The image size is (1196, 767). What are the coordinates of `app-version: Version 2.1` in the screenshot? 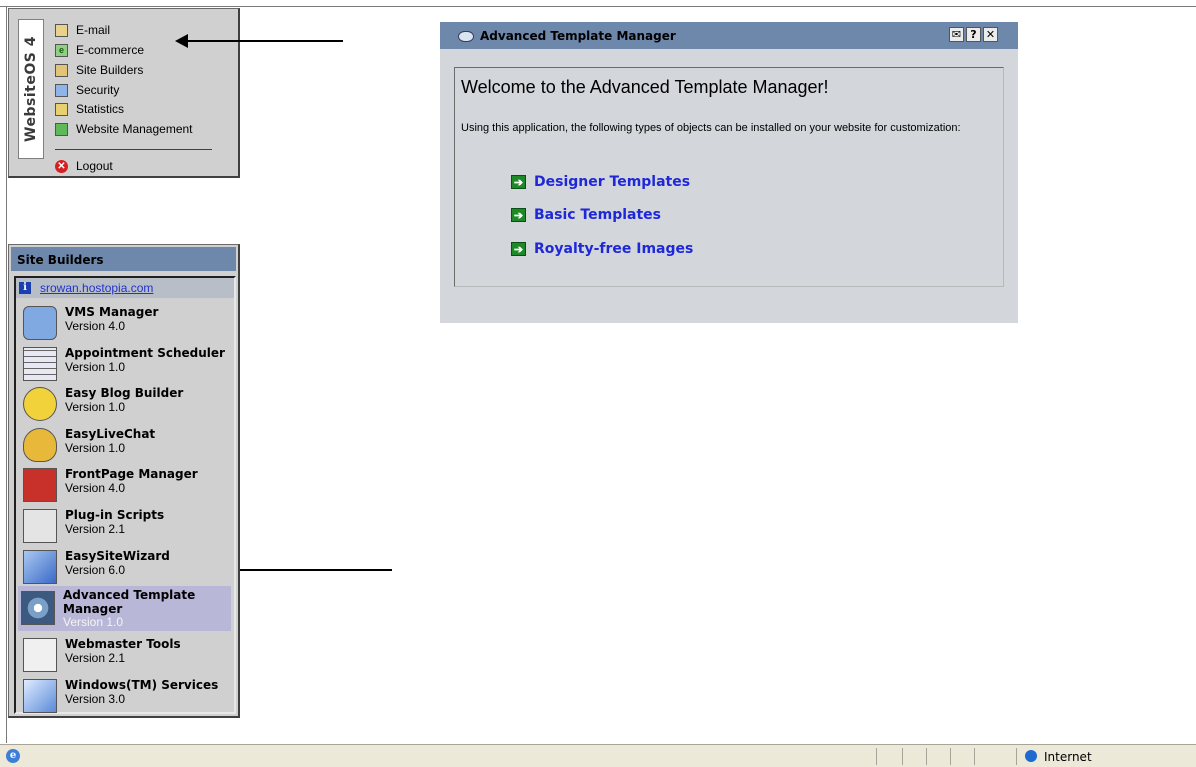 It's located at (95, 529).